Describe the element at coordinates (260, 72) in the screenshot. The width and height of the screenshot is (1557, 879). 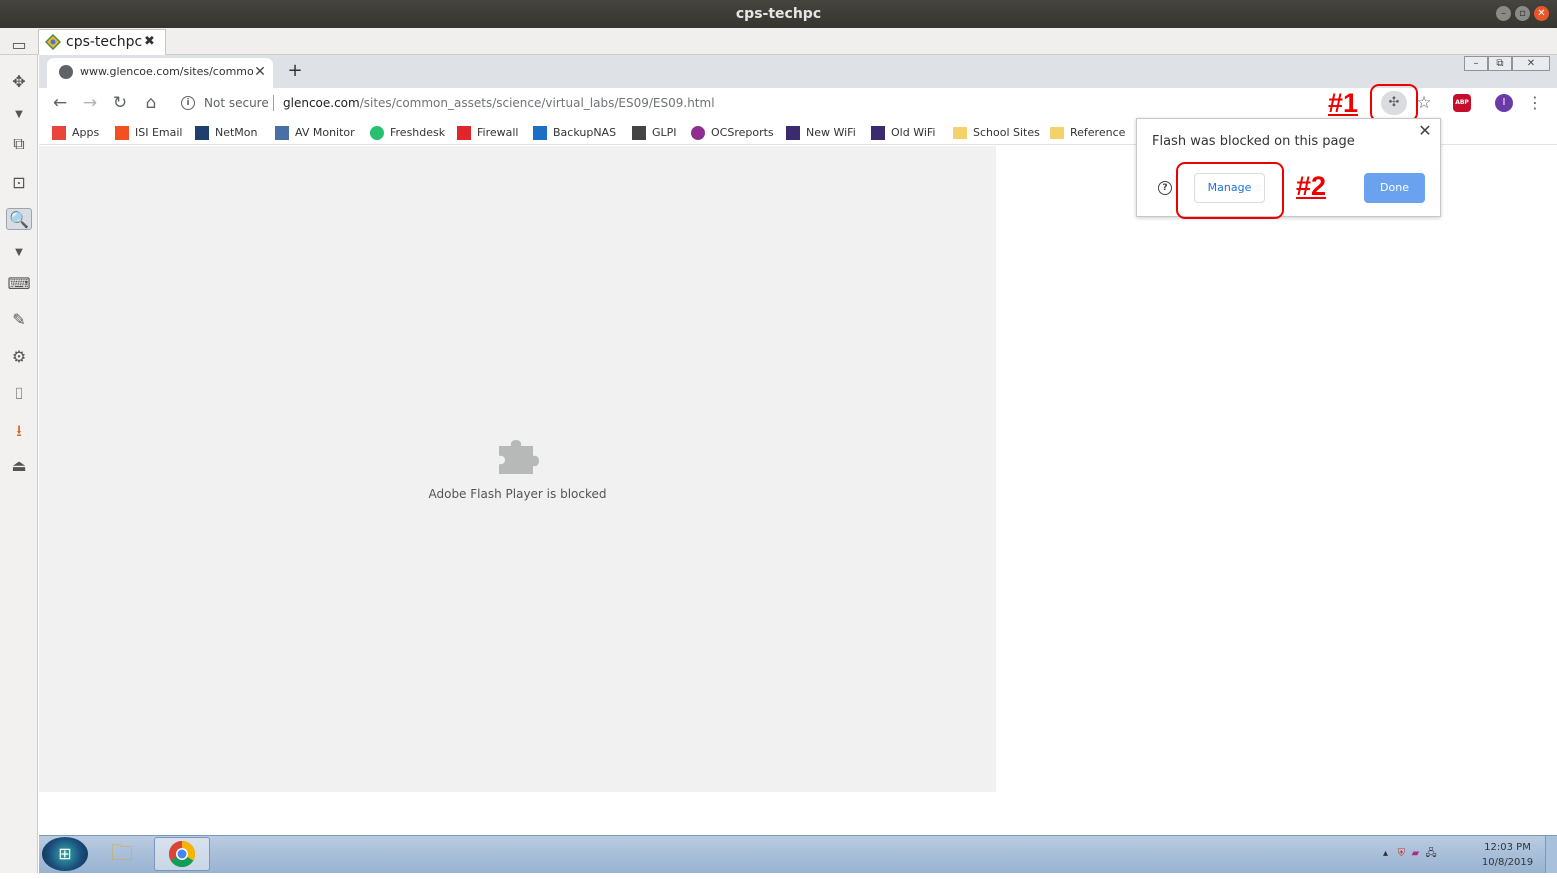
I see `close-tab-icon: ✕` at that location.